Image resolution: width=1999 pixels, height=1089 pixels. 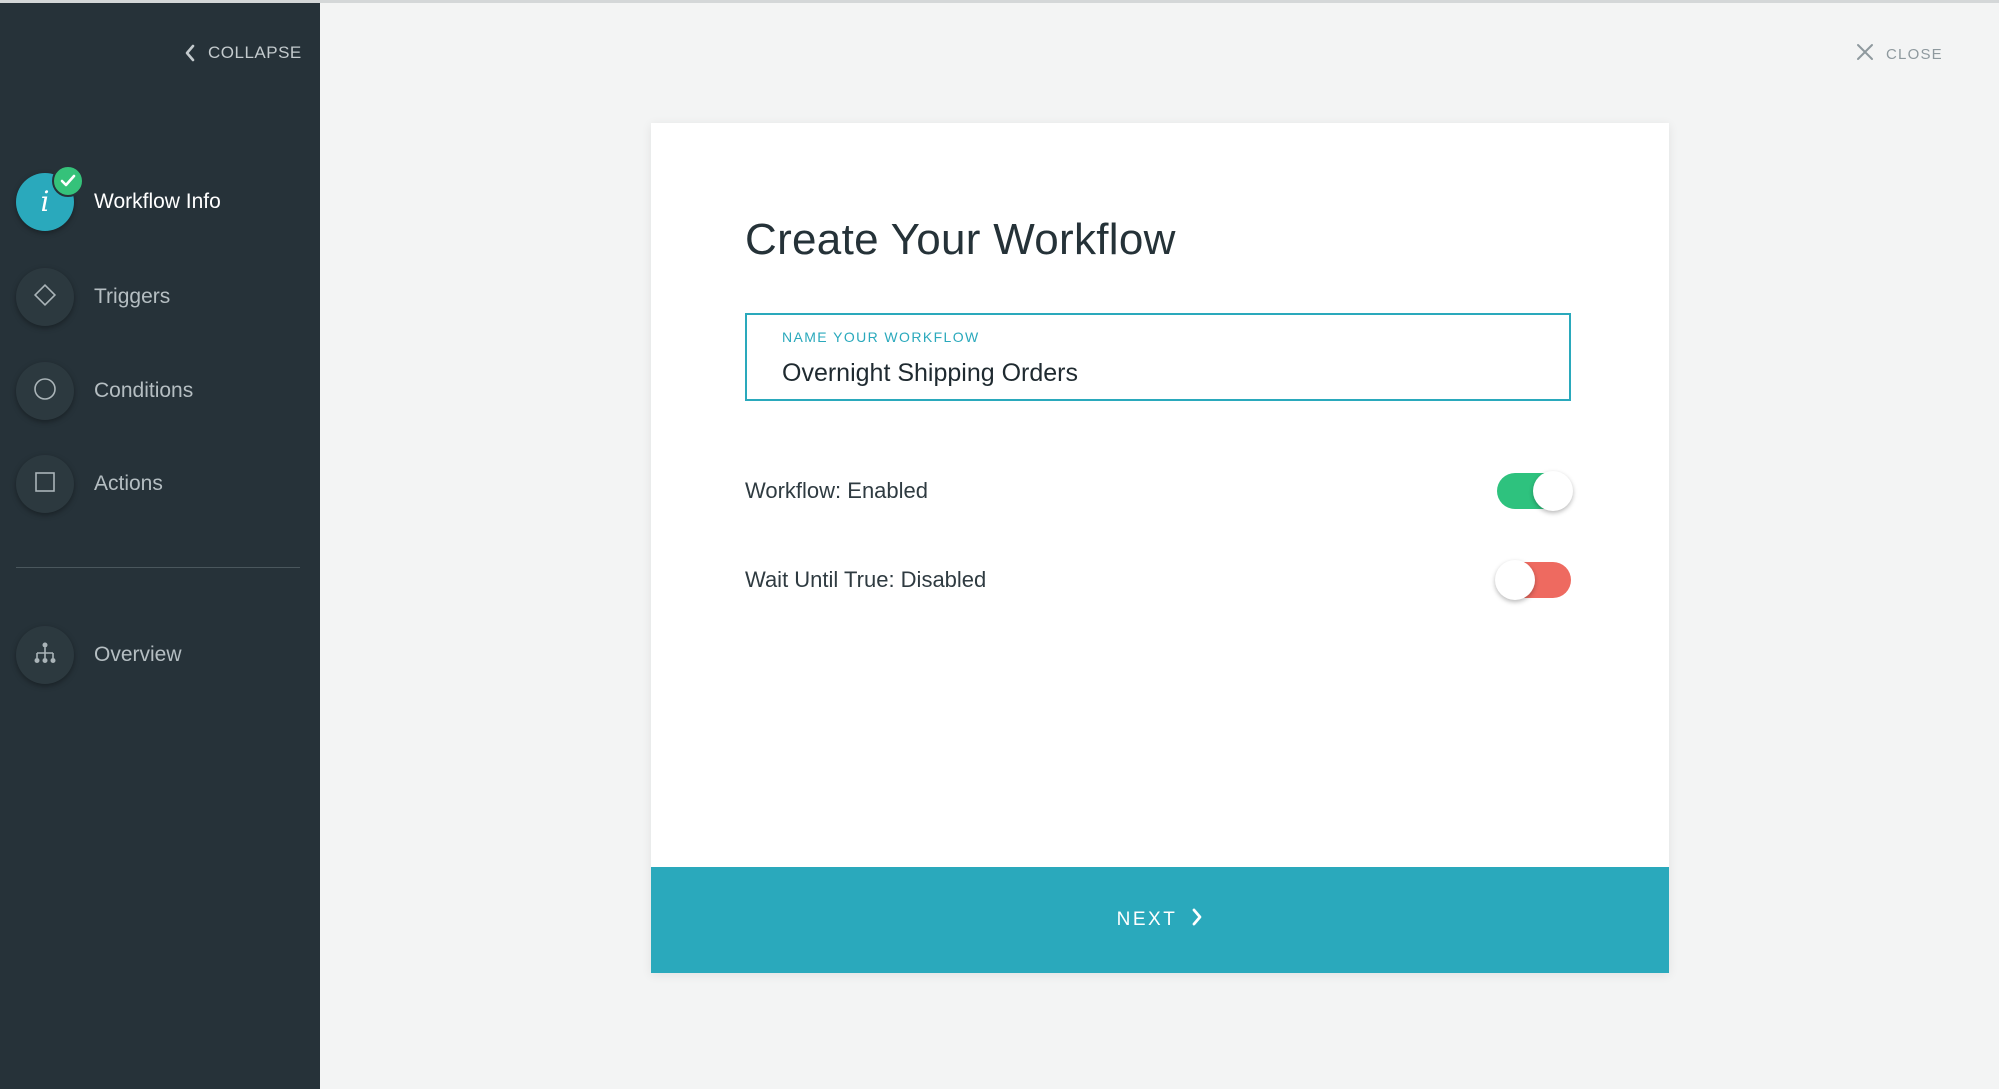 I want to click on close-button: CLOSE, so click(x=1899, y=54).